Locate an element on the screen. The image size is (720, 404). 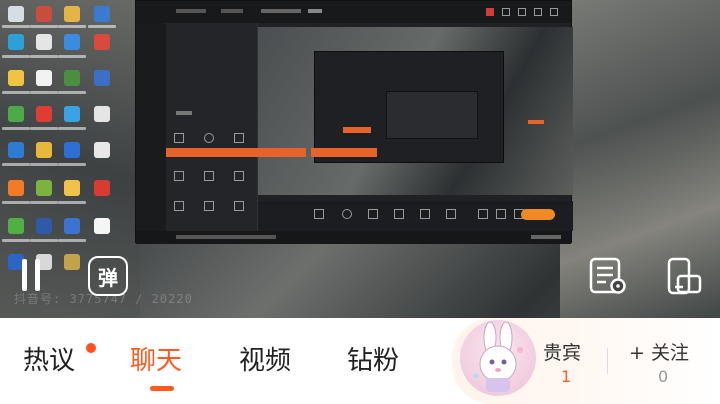
captured-sidebar is located at coordinates (212, 133).